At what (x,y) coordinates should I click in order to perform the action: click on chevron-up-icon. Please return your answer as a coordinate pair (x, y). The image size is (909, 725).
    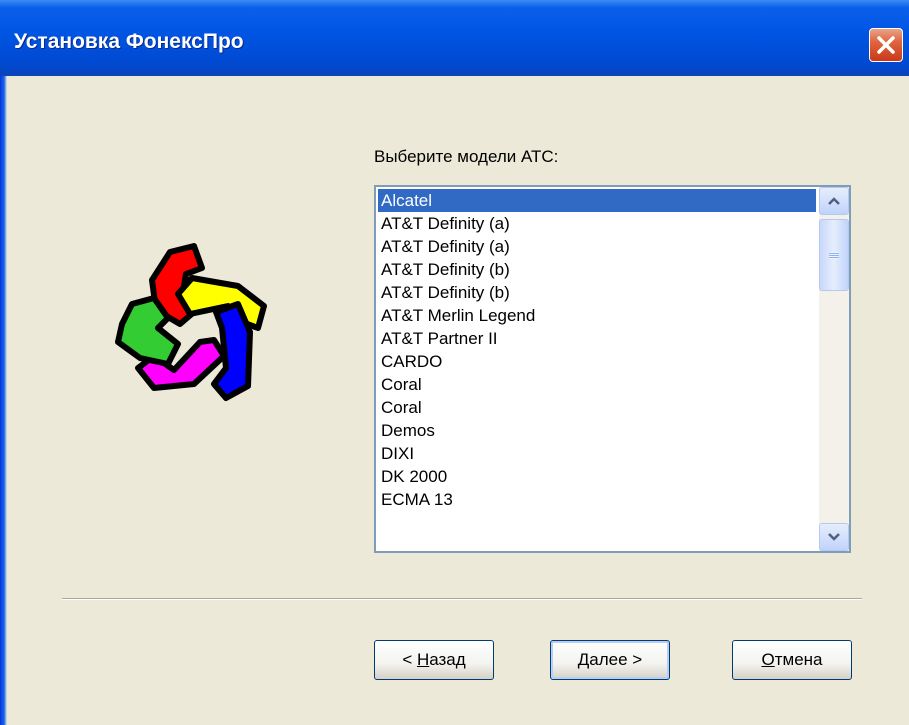
    Looking at the image, I should click on (834, 201).